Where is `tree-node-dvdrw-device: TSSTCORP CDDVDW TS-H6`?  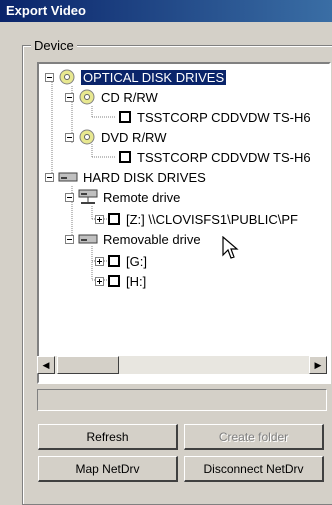 tree-node-dvdrw-device: TSSTCORP CDDVDW TS-H6 is located at coordinates (215, 157).